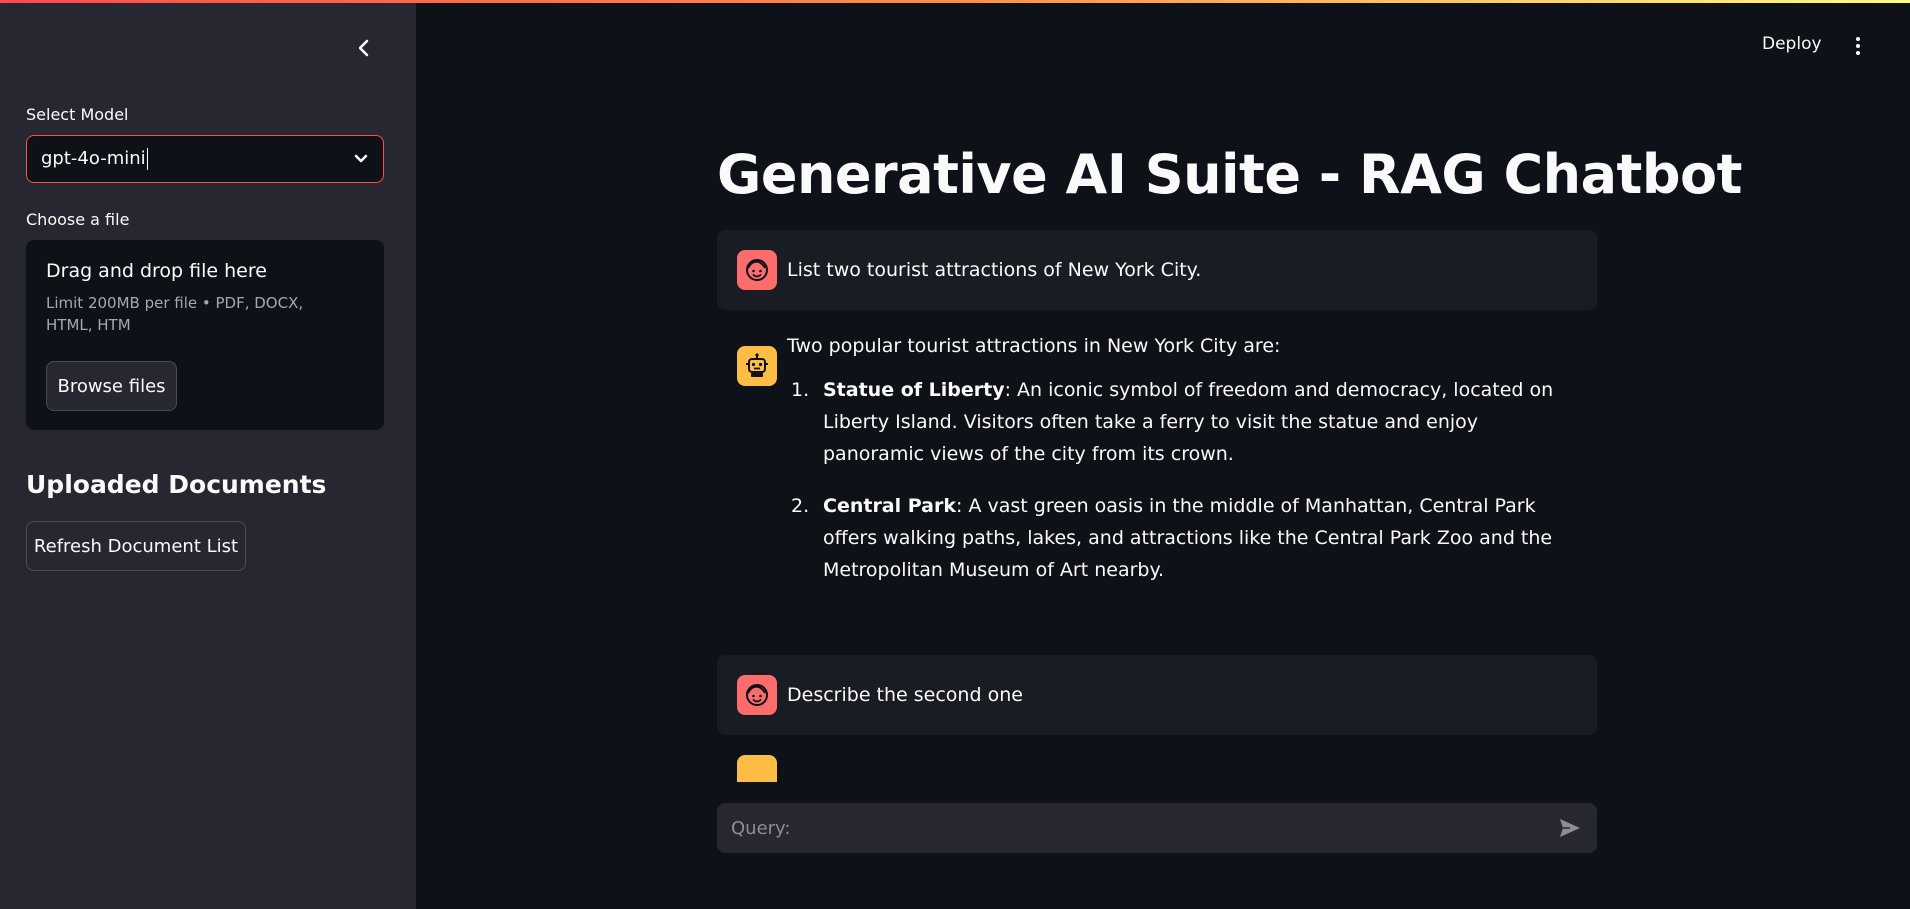 The image size is (1910, 909). I want to click on chat-message-user: Describe the second one, so click(1157, 695).